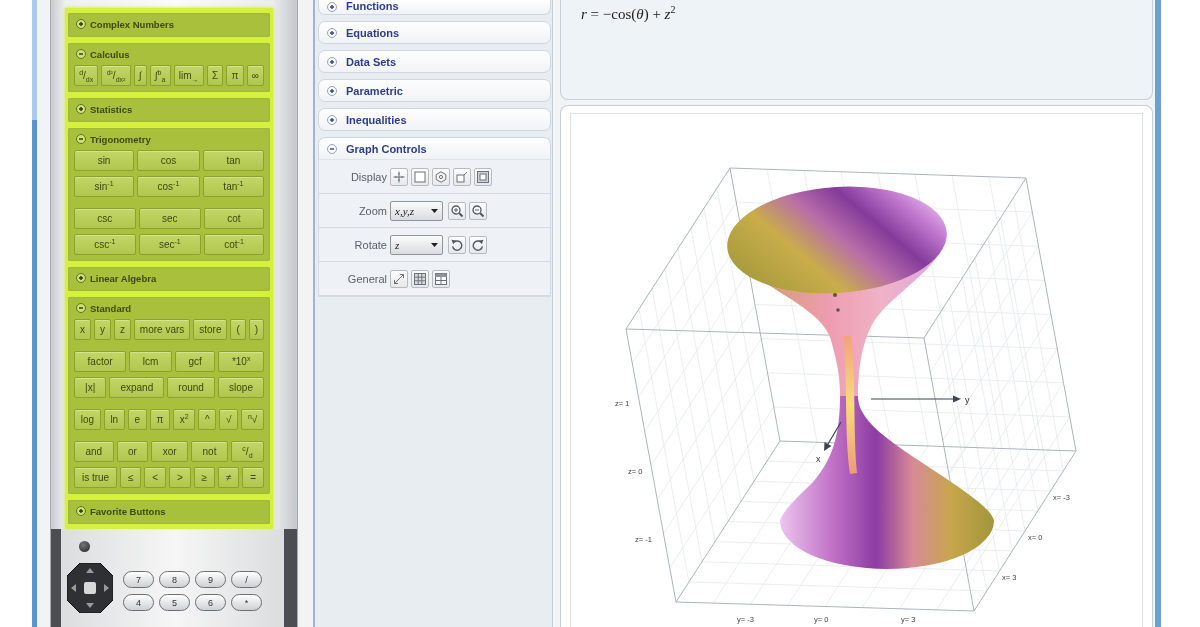 The height and width of the screenshot is (627, 1200). I want to click on calculator-key: not, so click(209, 451).